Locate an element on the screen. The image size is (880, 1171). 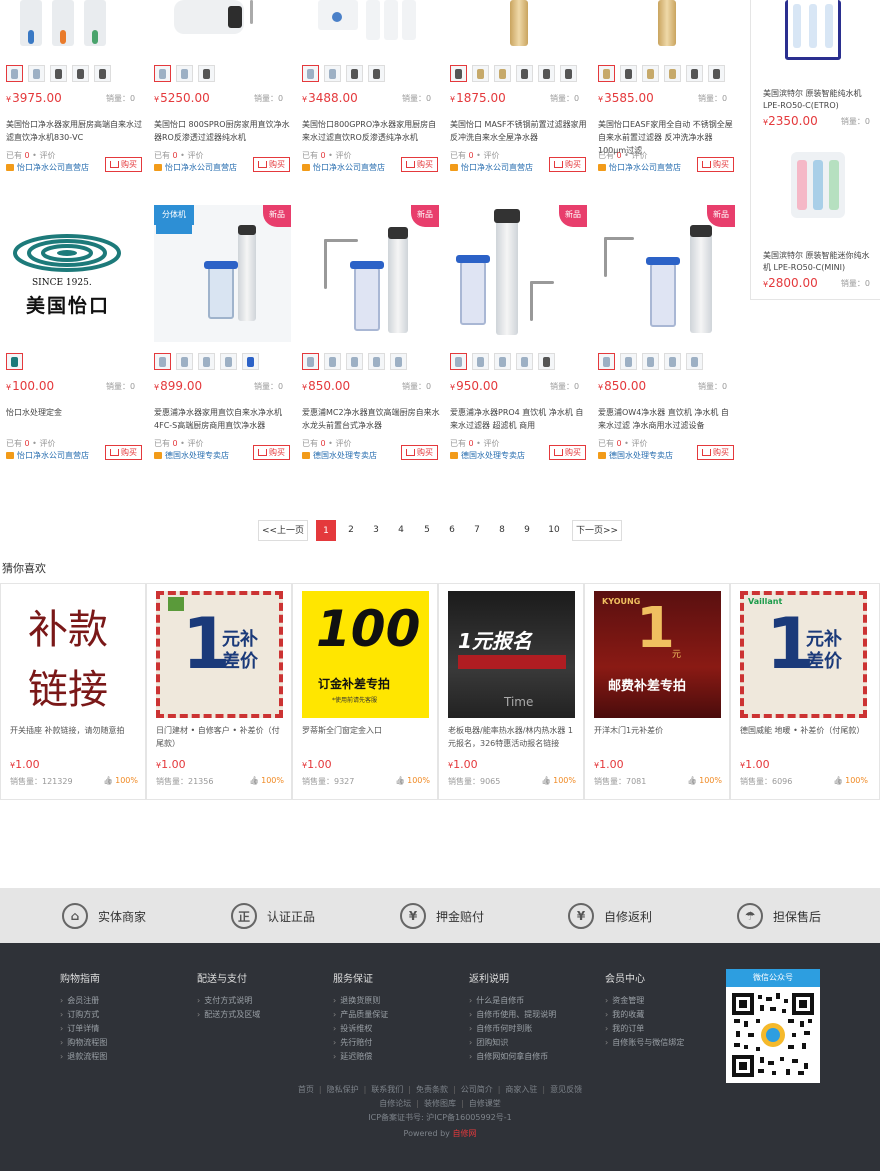
footer-bottom-link: 公司简介 is located at coordinates (477, 1089).